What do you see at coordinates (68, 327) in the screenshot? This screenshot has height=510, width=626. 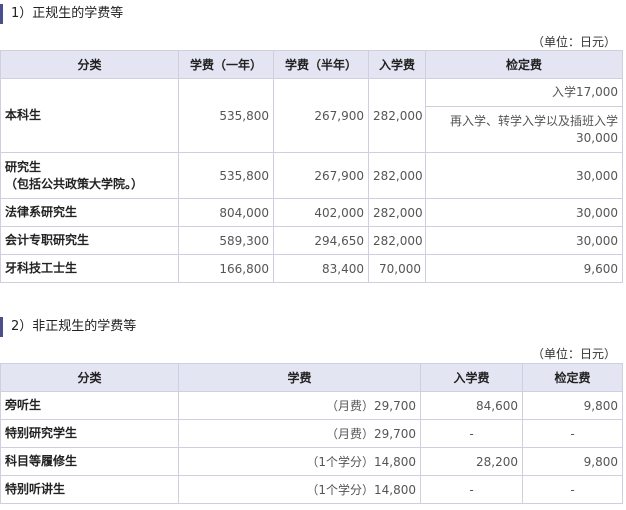 I see `section2-title: 2）非正规生的学费等` at bounding box center [68, 327].